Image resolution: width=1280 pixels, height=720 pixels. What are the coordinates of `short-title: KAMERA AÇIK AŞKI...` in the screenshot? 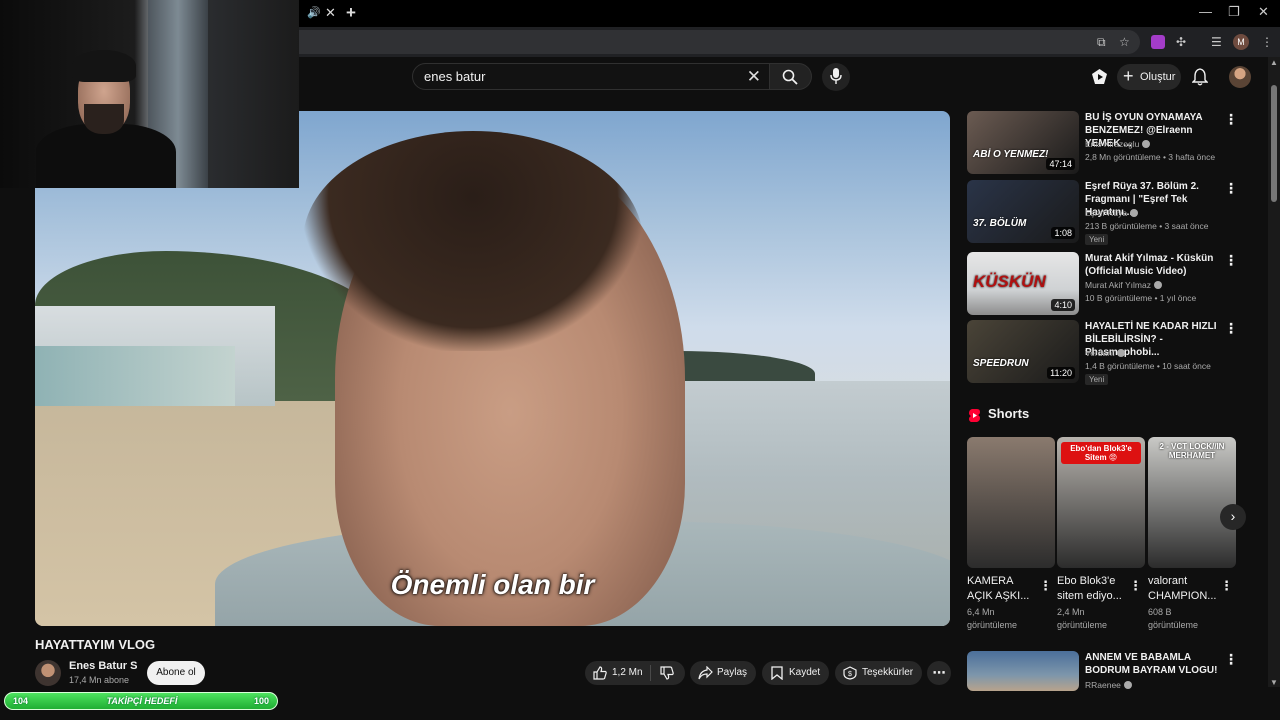 It's located at (1003, 589).